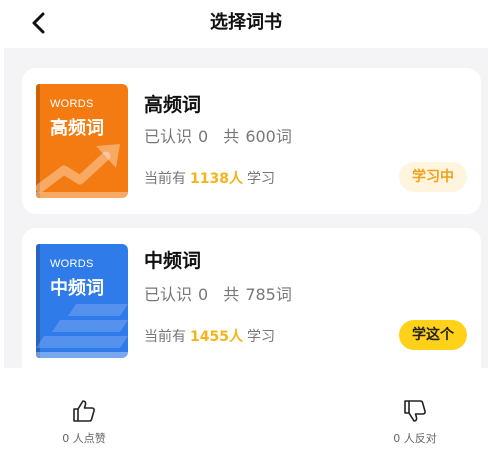 The image size is (492, 452). Describe the element at coordinates (221, 293) in the screenshot. I see `word-stats: 已认识 0 共 785词` at that location.